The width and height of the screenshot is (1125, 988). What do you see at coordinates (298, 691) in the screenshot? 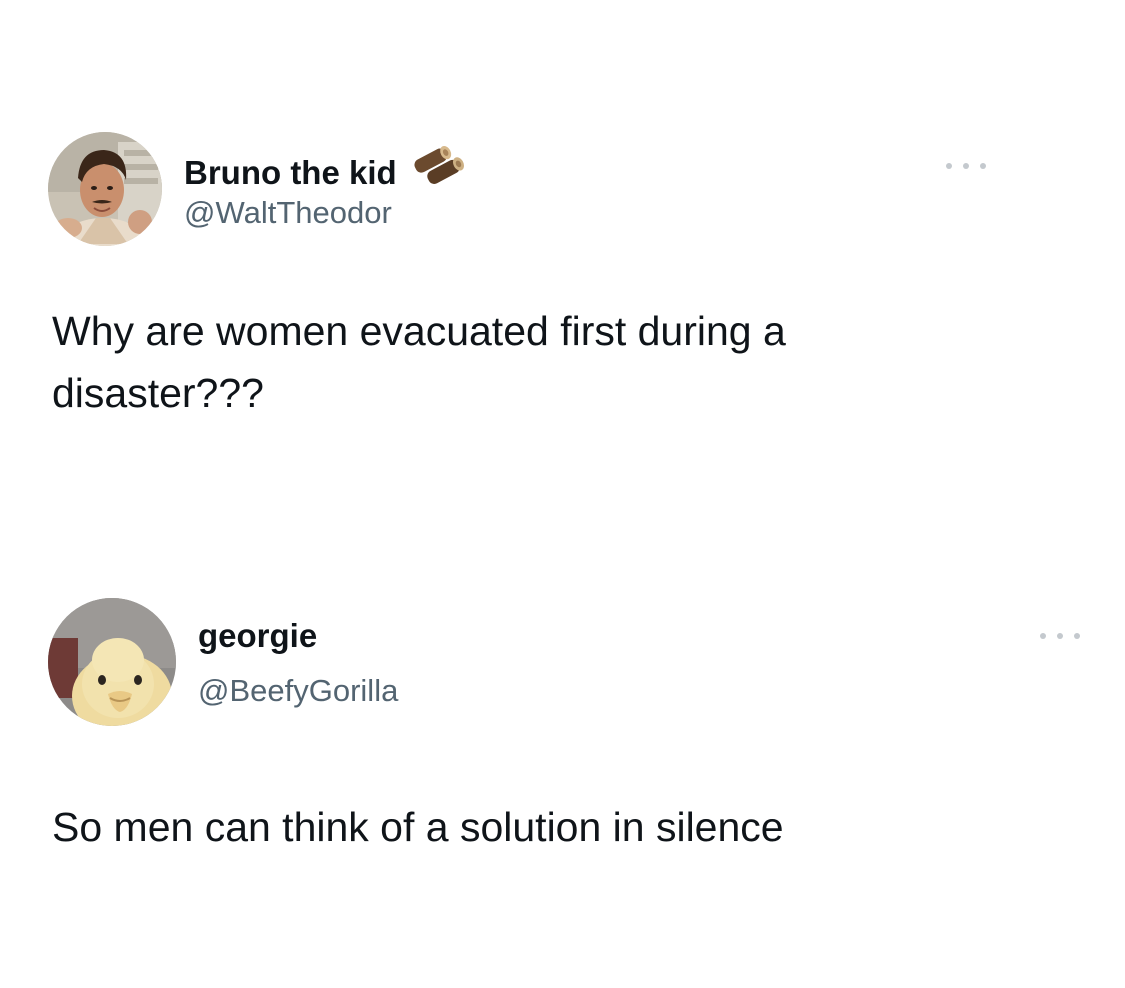
I see `user-handle: @BeefyGorilla` at bounding box center [298, 691].